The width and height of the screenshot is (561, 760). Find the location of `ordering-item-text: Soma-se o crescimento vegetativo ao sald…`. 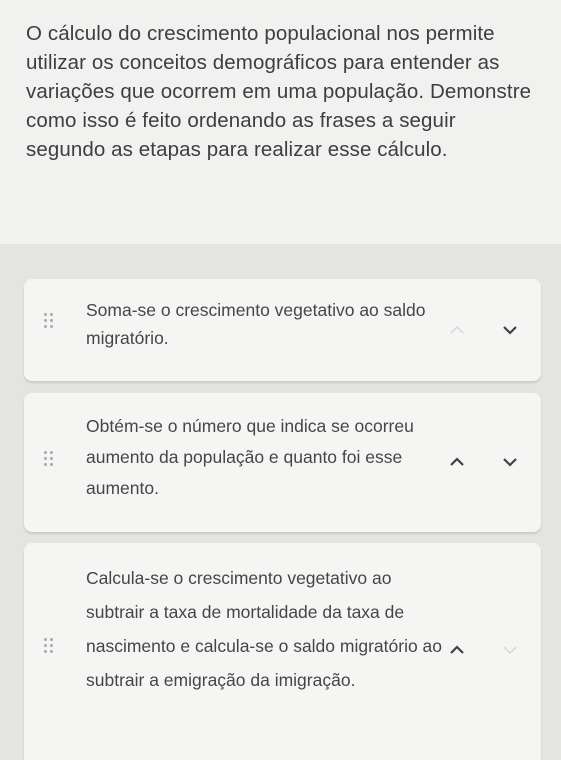

ordering-item-text: Soma-se o crescimento vegetativo ao sald… is located at coordinates (256, 324).